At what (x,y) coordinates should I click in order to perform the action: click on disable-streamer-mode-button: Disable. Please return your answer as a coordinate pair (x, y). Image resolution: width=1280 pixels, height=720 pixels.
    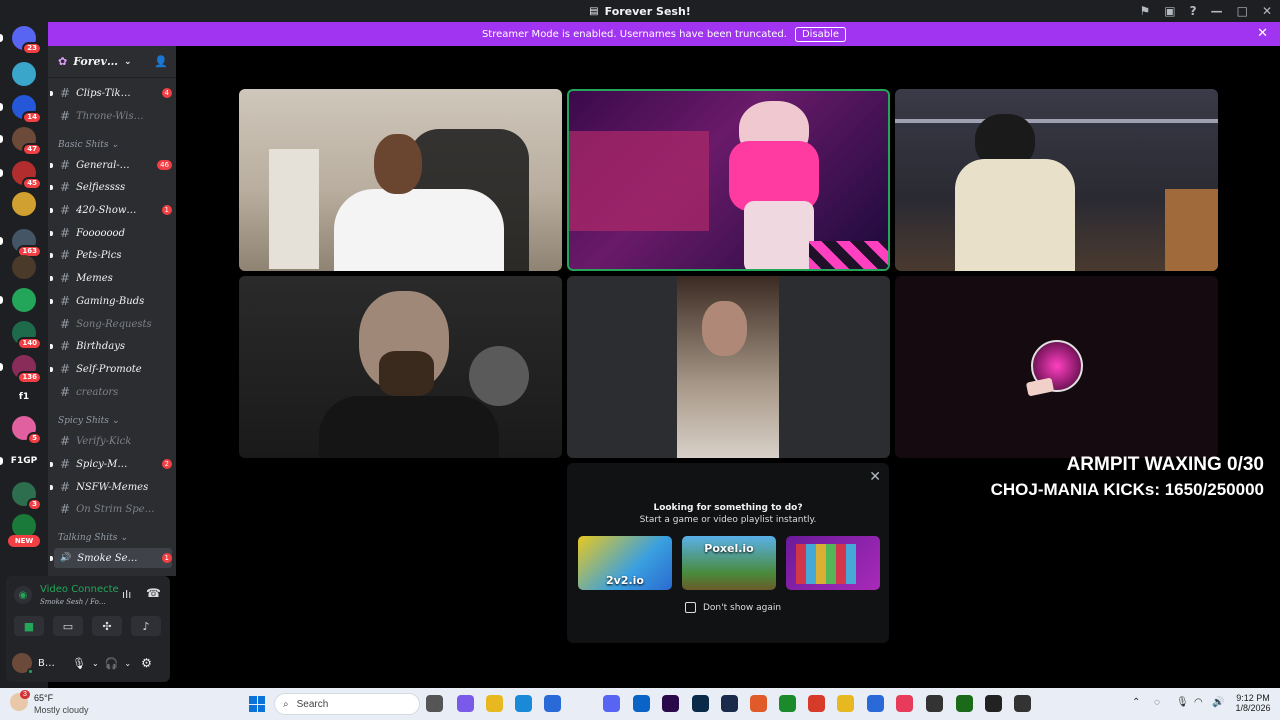
    Looking at the image, I should click on (820, 34).